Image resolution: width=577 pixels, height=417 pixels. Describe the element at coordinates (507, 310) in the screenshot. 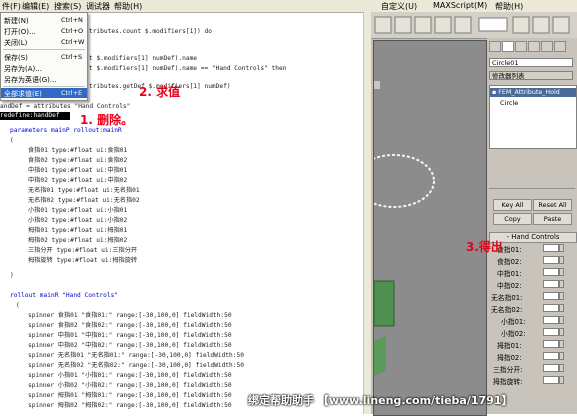

I see `spinner-label: 无名指02:` at that location.